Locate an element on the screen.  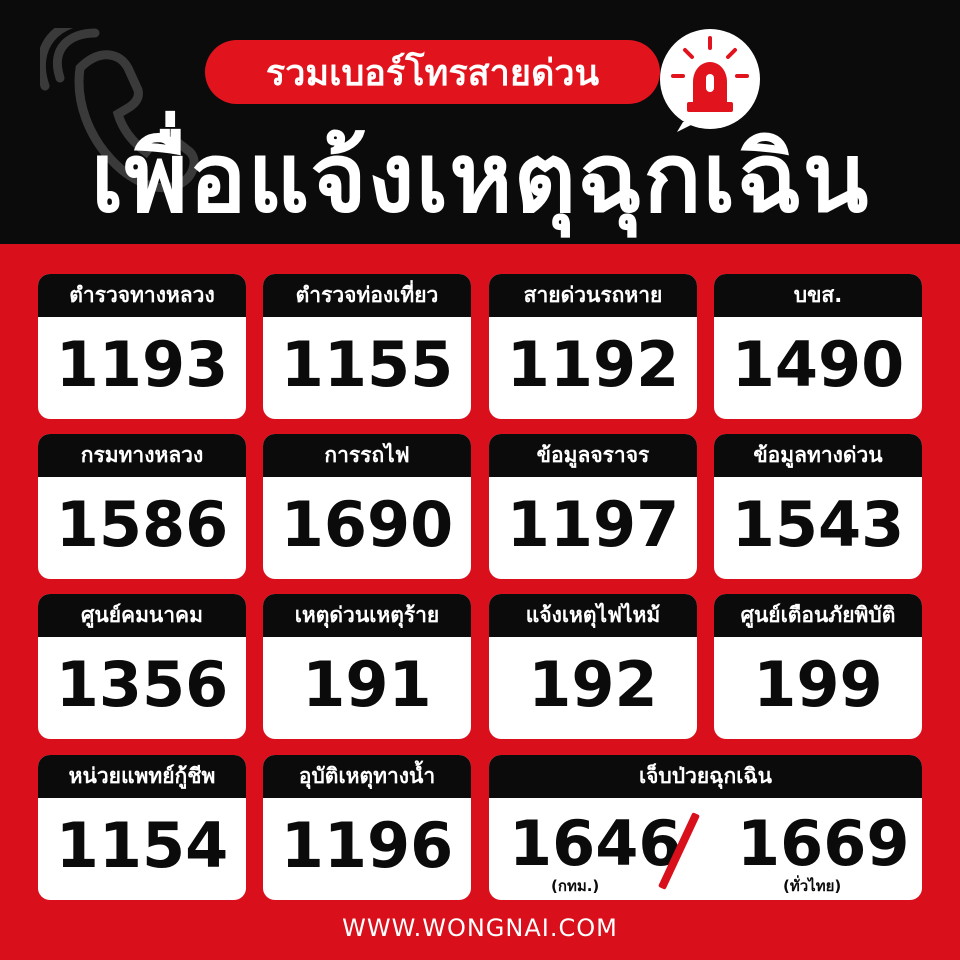
hotline-card: ศูนย์คมนาคม 1356 is located at coordinates (142, 666).